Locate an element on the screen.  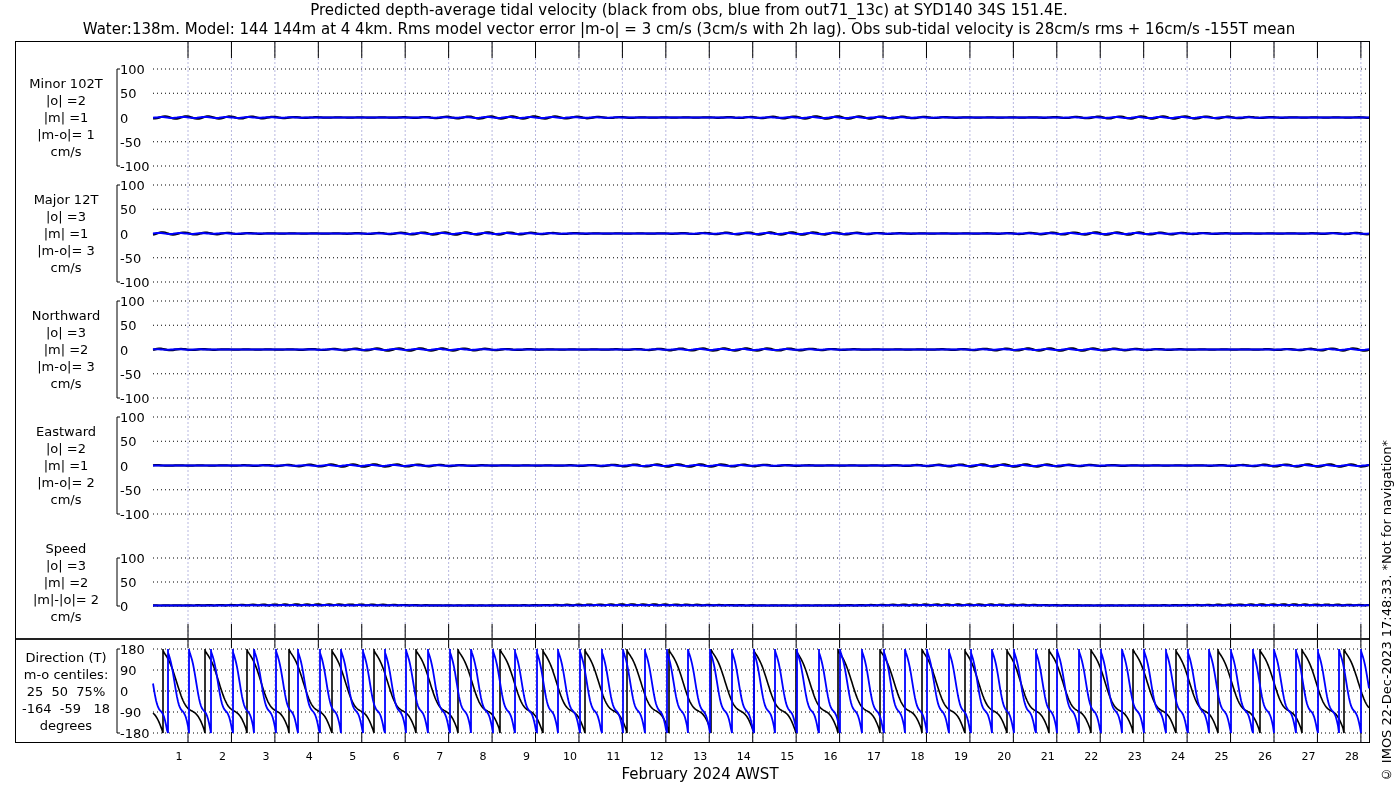
panel-label: Direction (T) is located at coordinates (66, 657).